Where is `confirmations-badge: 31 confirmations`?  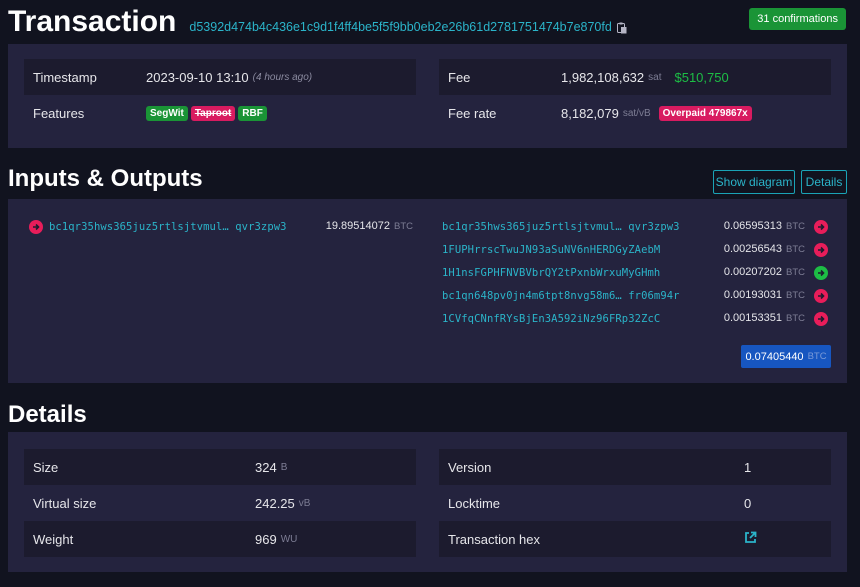
confirmations-badge: 31 confirmations is located at coordinates (797, 19).